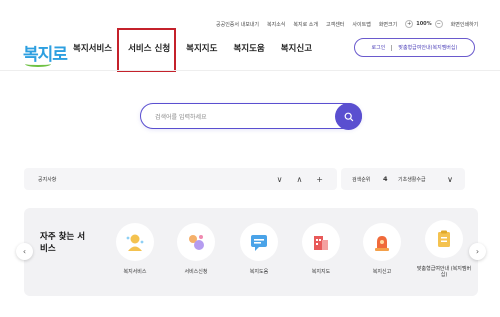 The width and height of the screenshot is (500, 317). I want to click on membership-icon, so click(444, 239).